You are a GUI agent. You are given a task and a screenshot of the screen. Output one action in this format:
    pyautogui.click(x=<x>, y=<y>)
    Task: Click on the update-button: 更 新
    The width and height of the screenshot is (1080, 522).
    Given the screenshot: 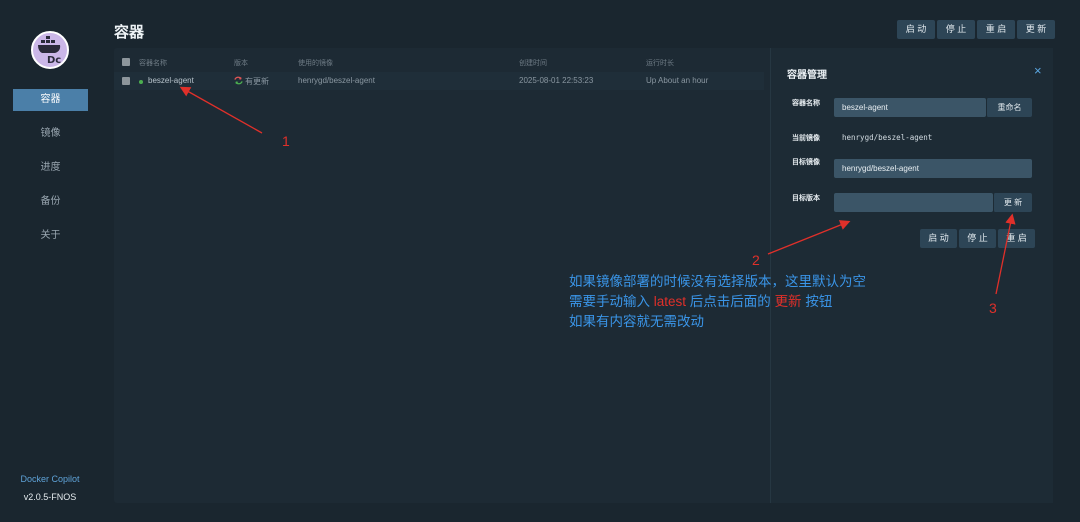 What is the action you would take?
    pyautogui.click(x=1036, y=29)
    